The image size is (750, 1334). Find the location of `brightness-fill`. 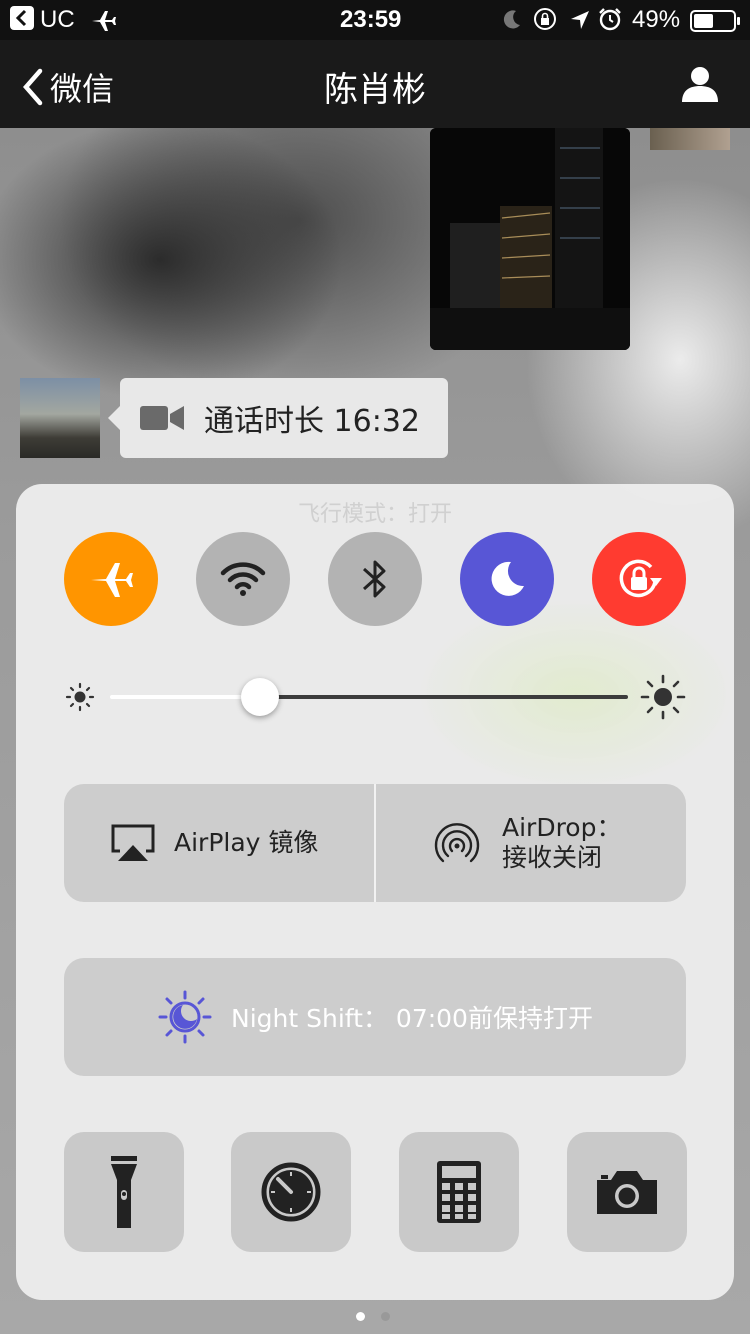

brightness-fill is located at coordinates (185, 697).